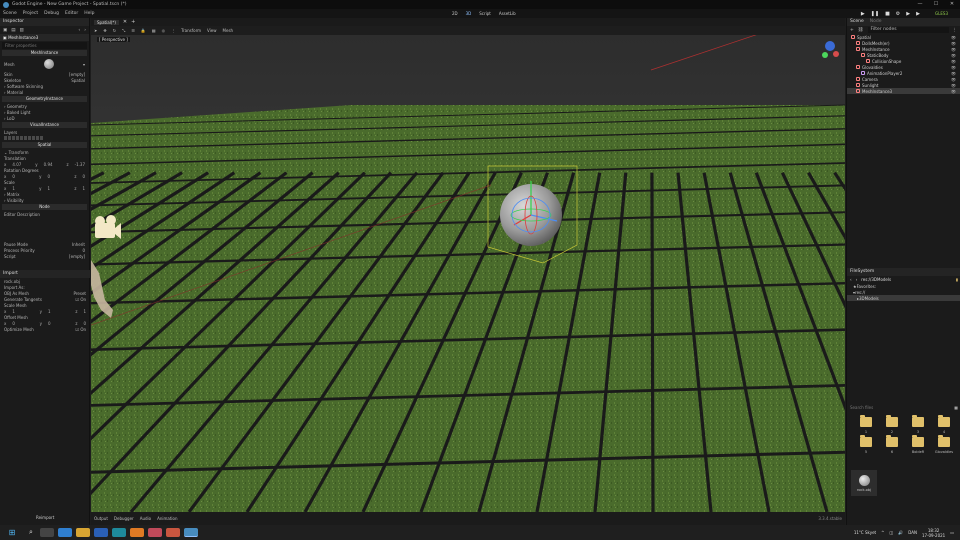 The width and height of the screenshot is (960, 540). I want to click on scene-menu-icon: ⋮, so click(955, 30).